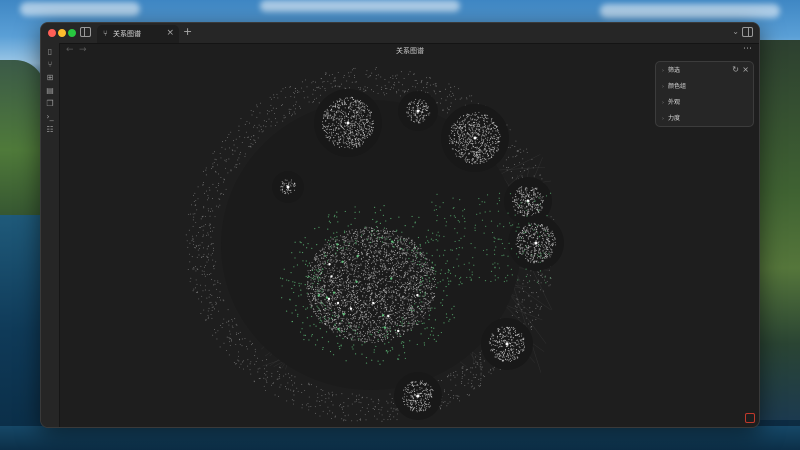 The width and height of the screenshot is (800, 450). Describe the element at coordinates (745, 70) in the screenshot. I see `close-icon: ×` at that location.